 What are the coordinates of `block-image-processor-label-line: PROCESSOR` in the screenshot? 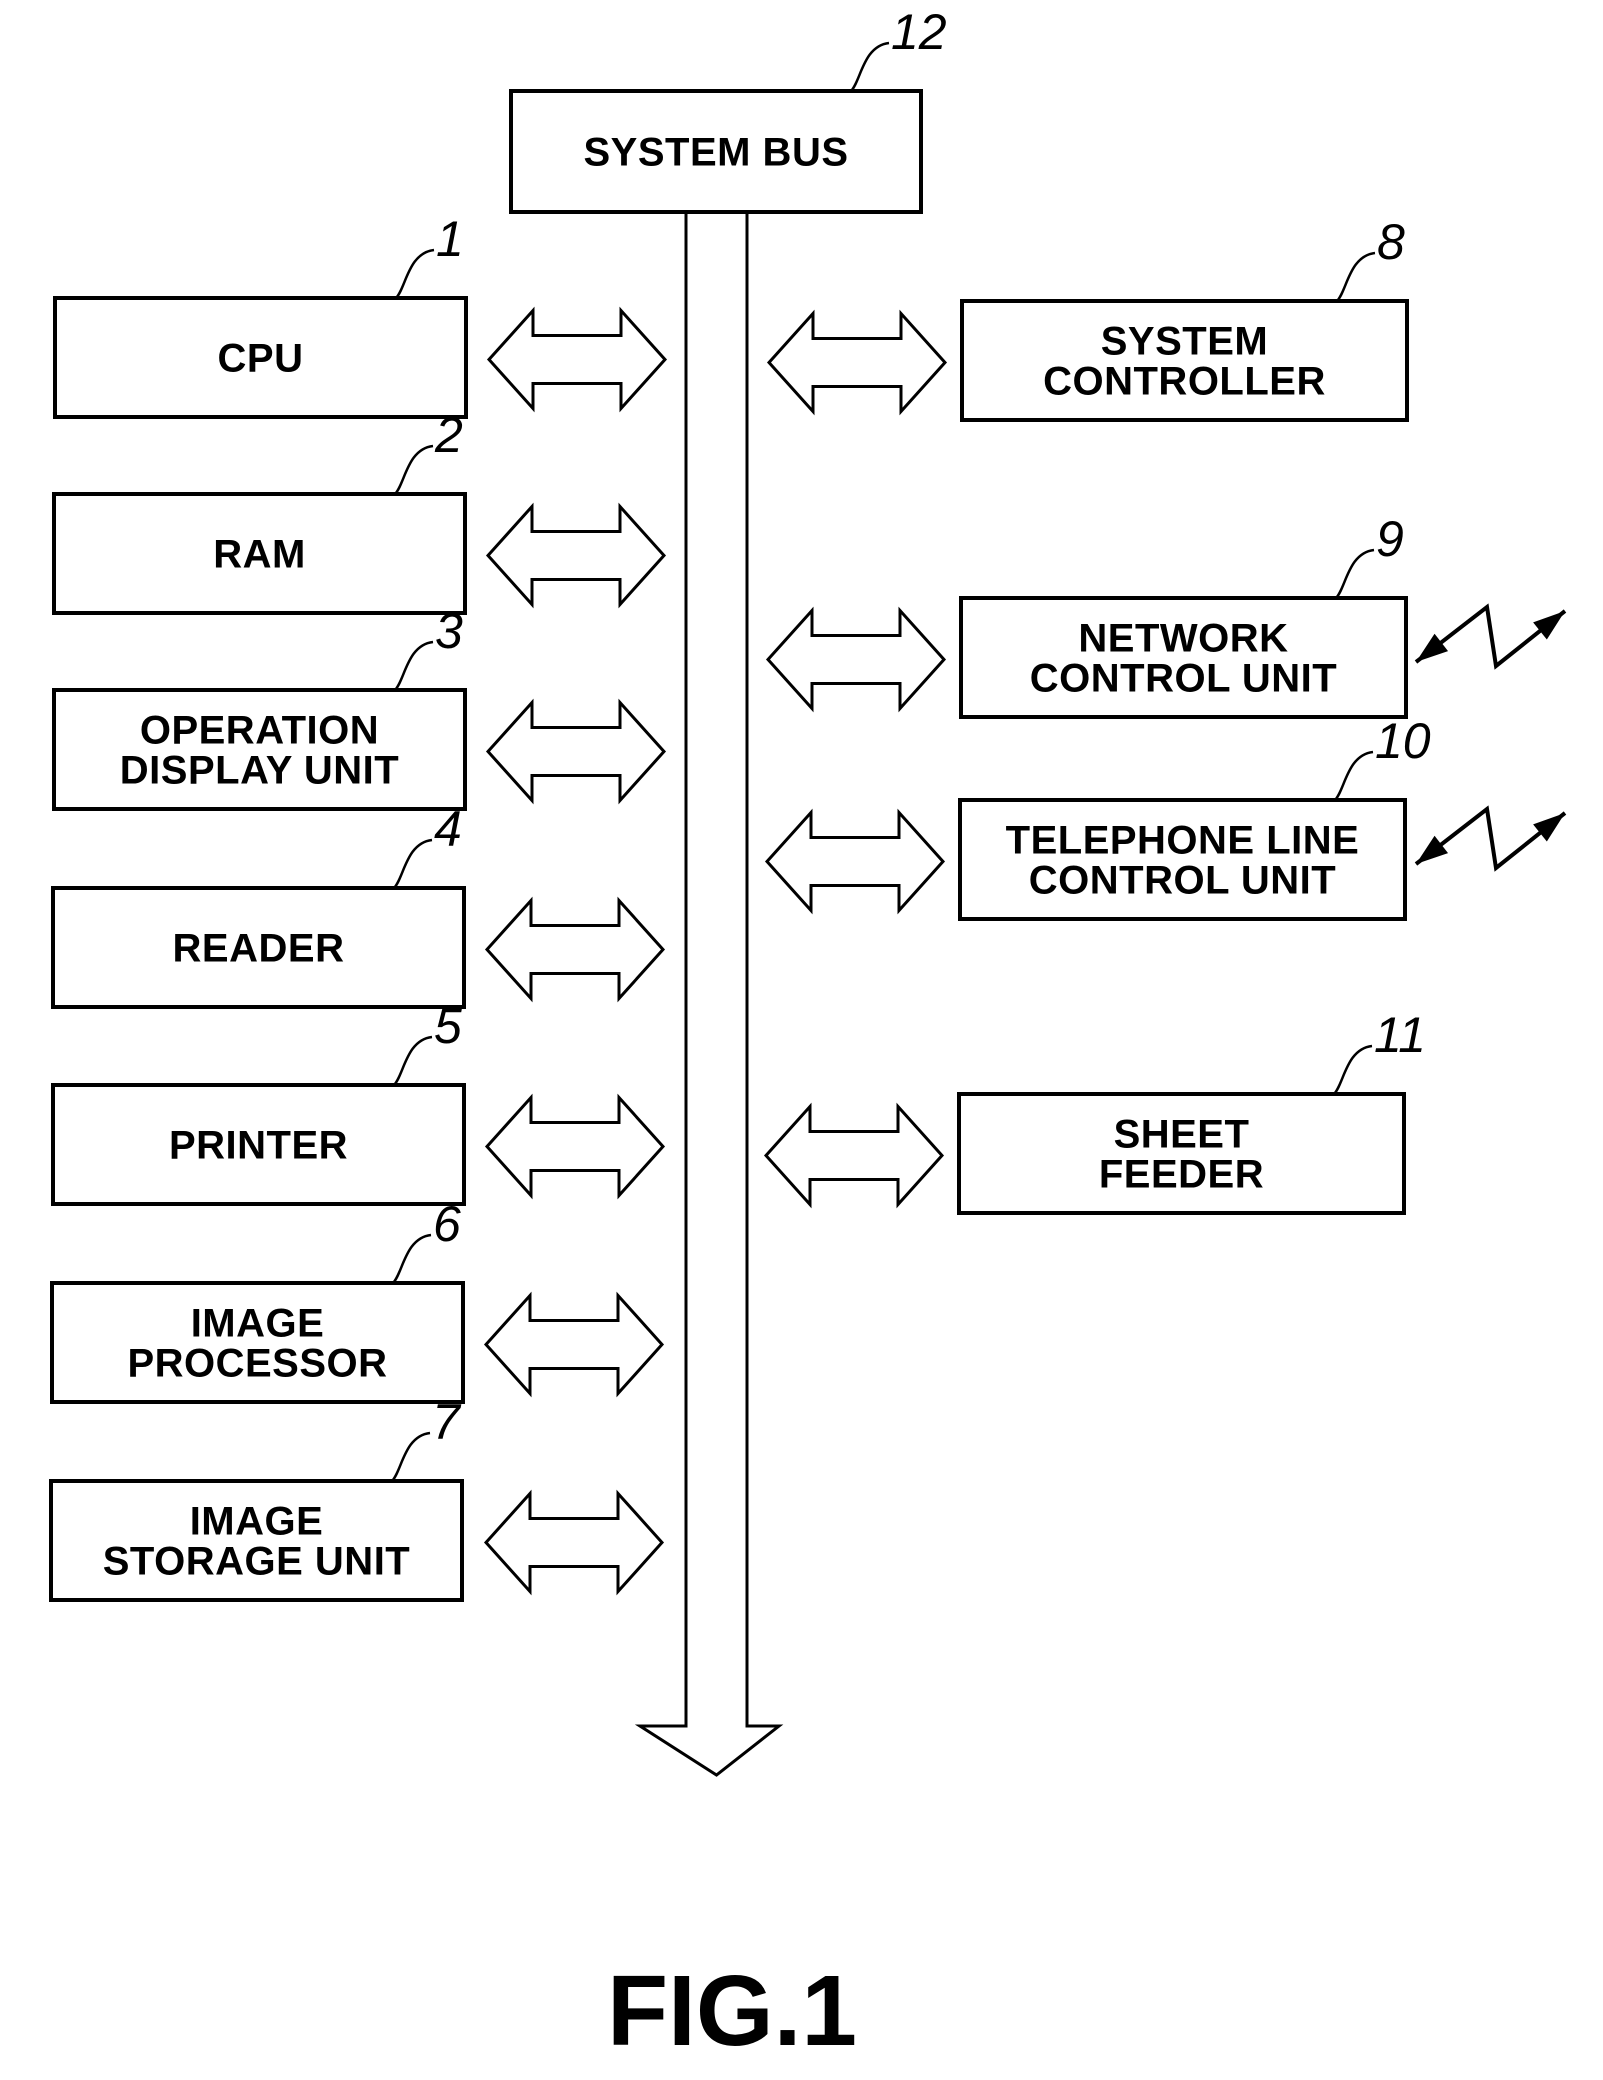 It's located at (257, 1364).